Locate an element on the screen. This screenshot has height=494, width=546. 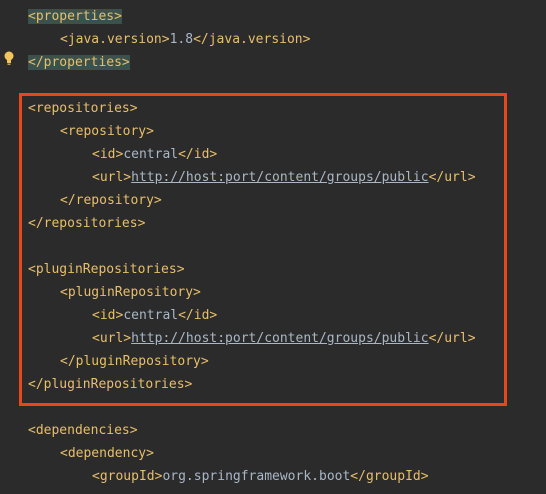
xml-tag: </pluginRepository> is located at coordinates (134, 361).